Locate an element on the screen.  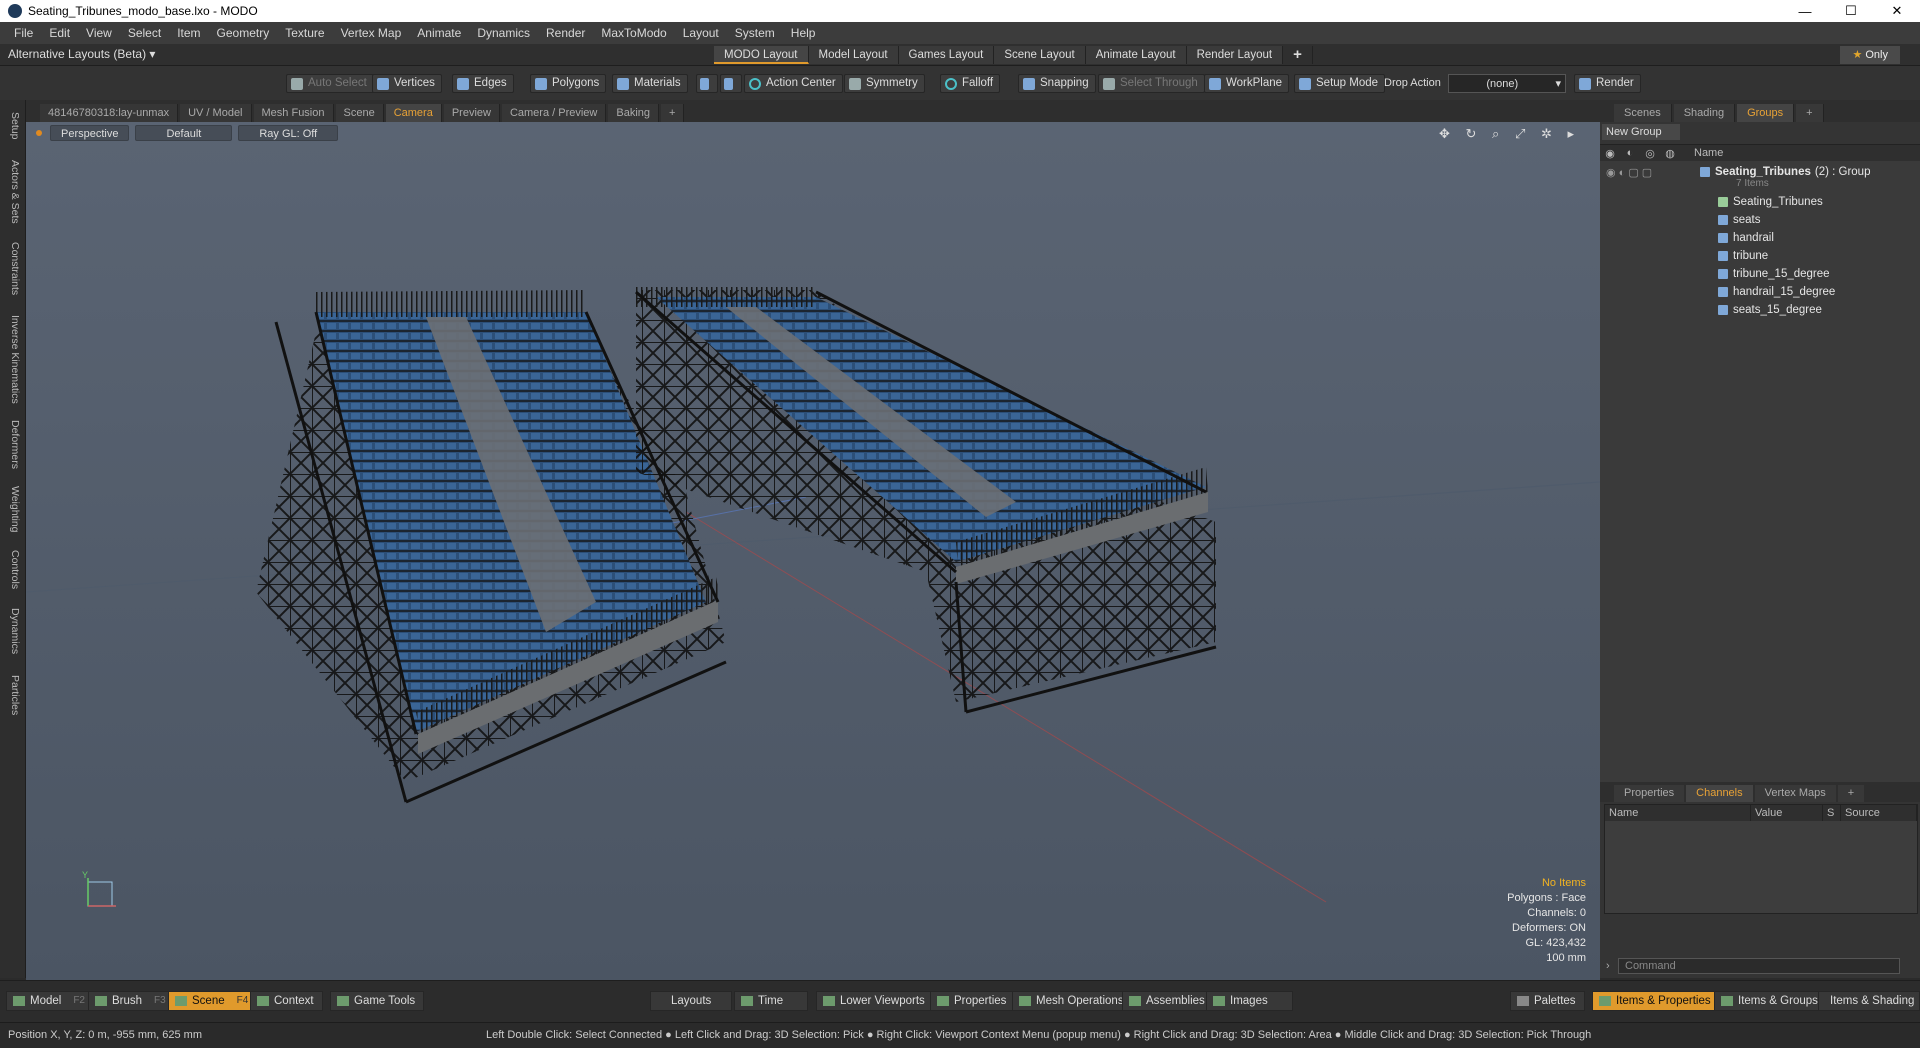
shading-dropdown: Default is located at coordinates (184, 133).